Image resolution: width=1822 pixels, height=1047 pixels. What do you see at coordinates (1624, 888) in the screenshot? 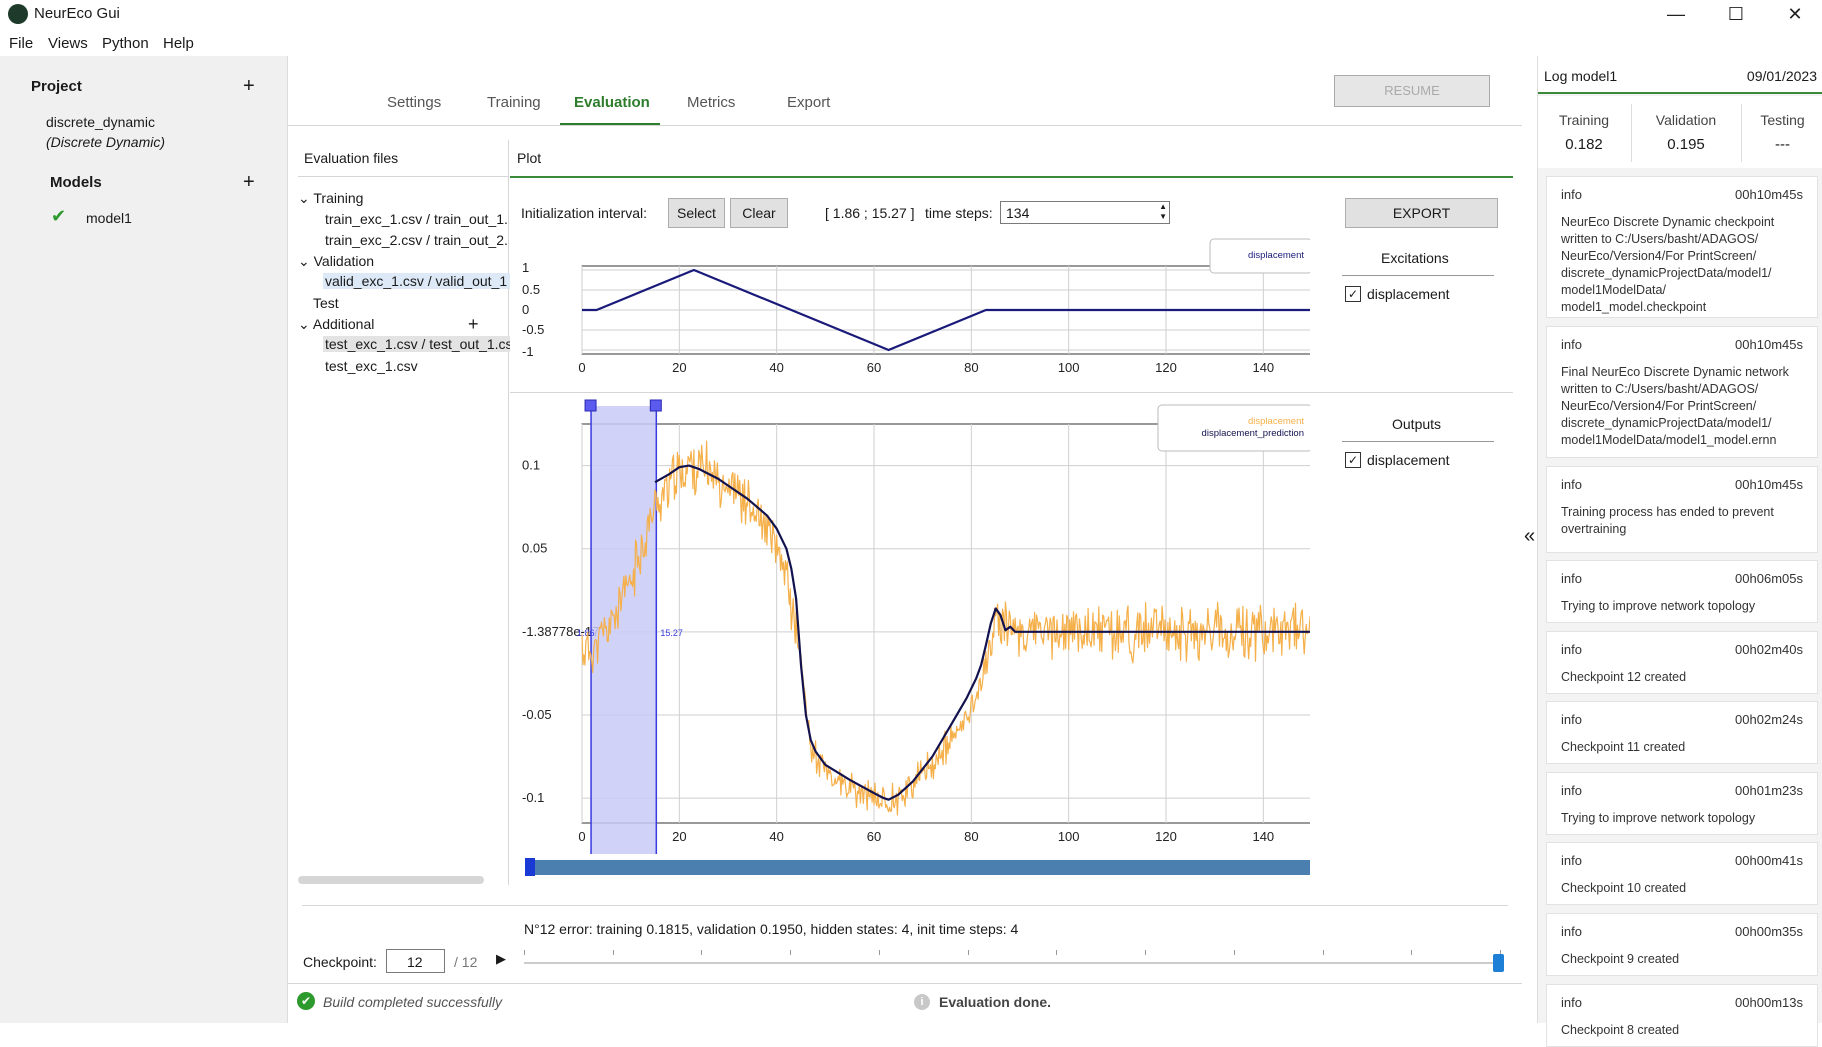
I see `log-message: Checkpoint 10 created` at bounding box center [1624, 888].